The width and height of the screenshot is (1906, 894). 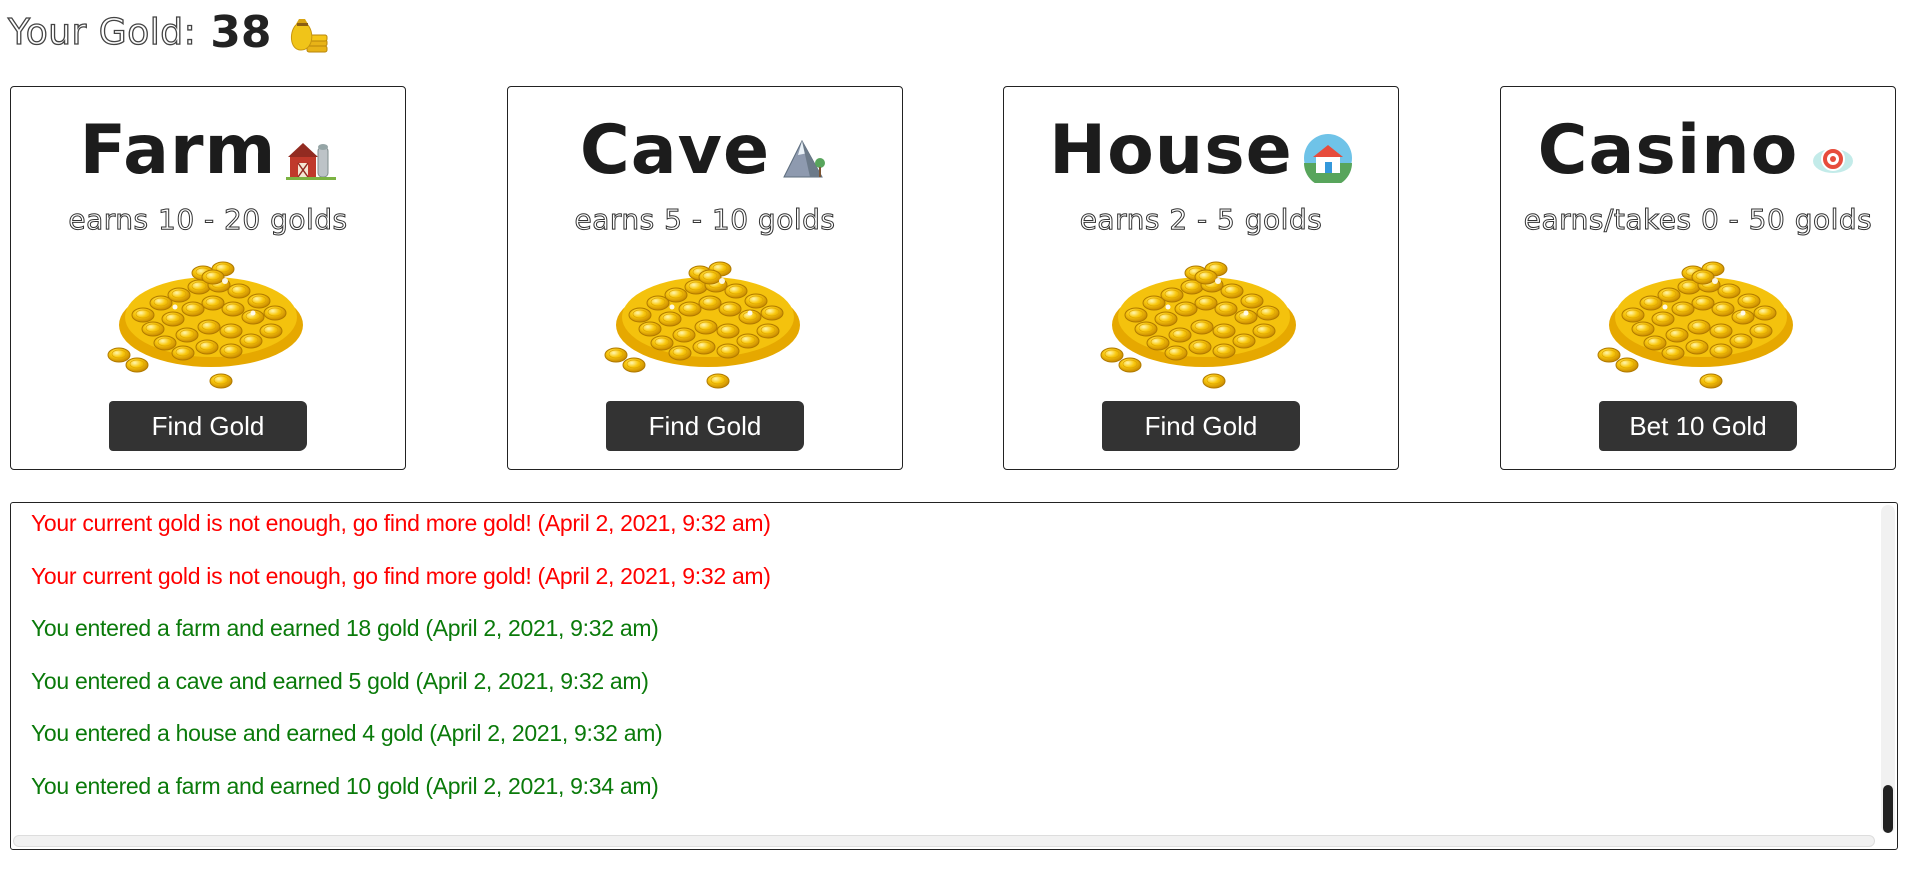 I want to click on gold-label: Your Gold:, so click(x=102, y=32).